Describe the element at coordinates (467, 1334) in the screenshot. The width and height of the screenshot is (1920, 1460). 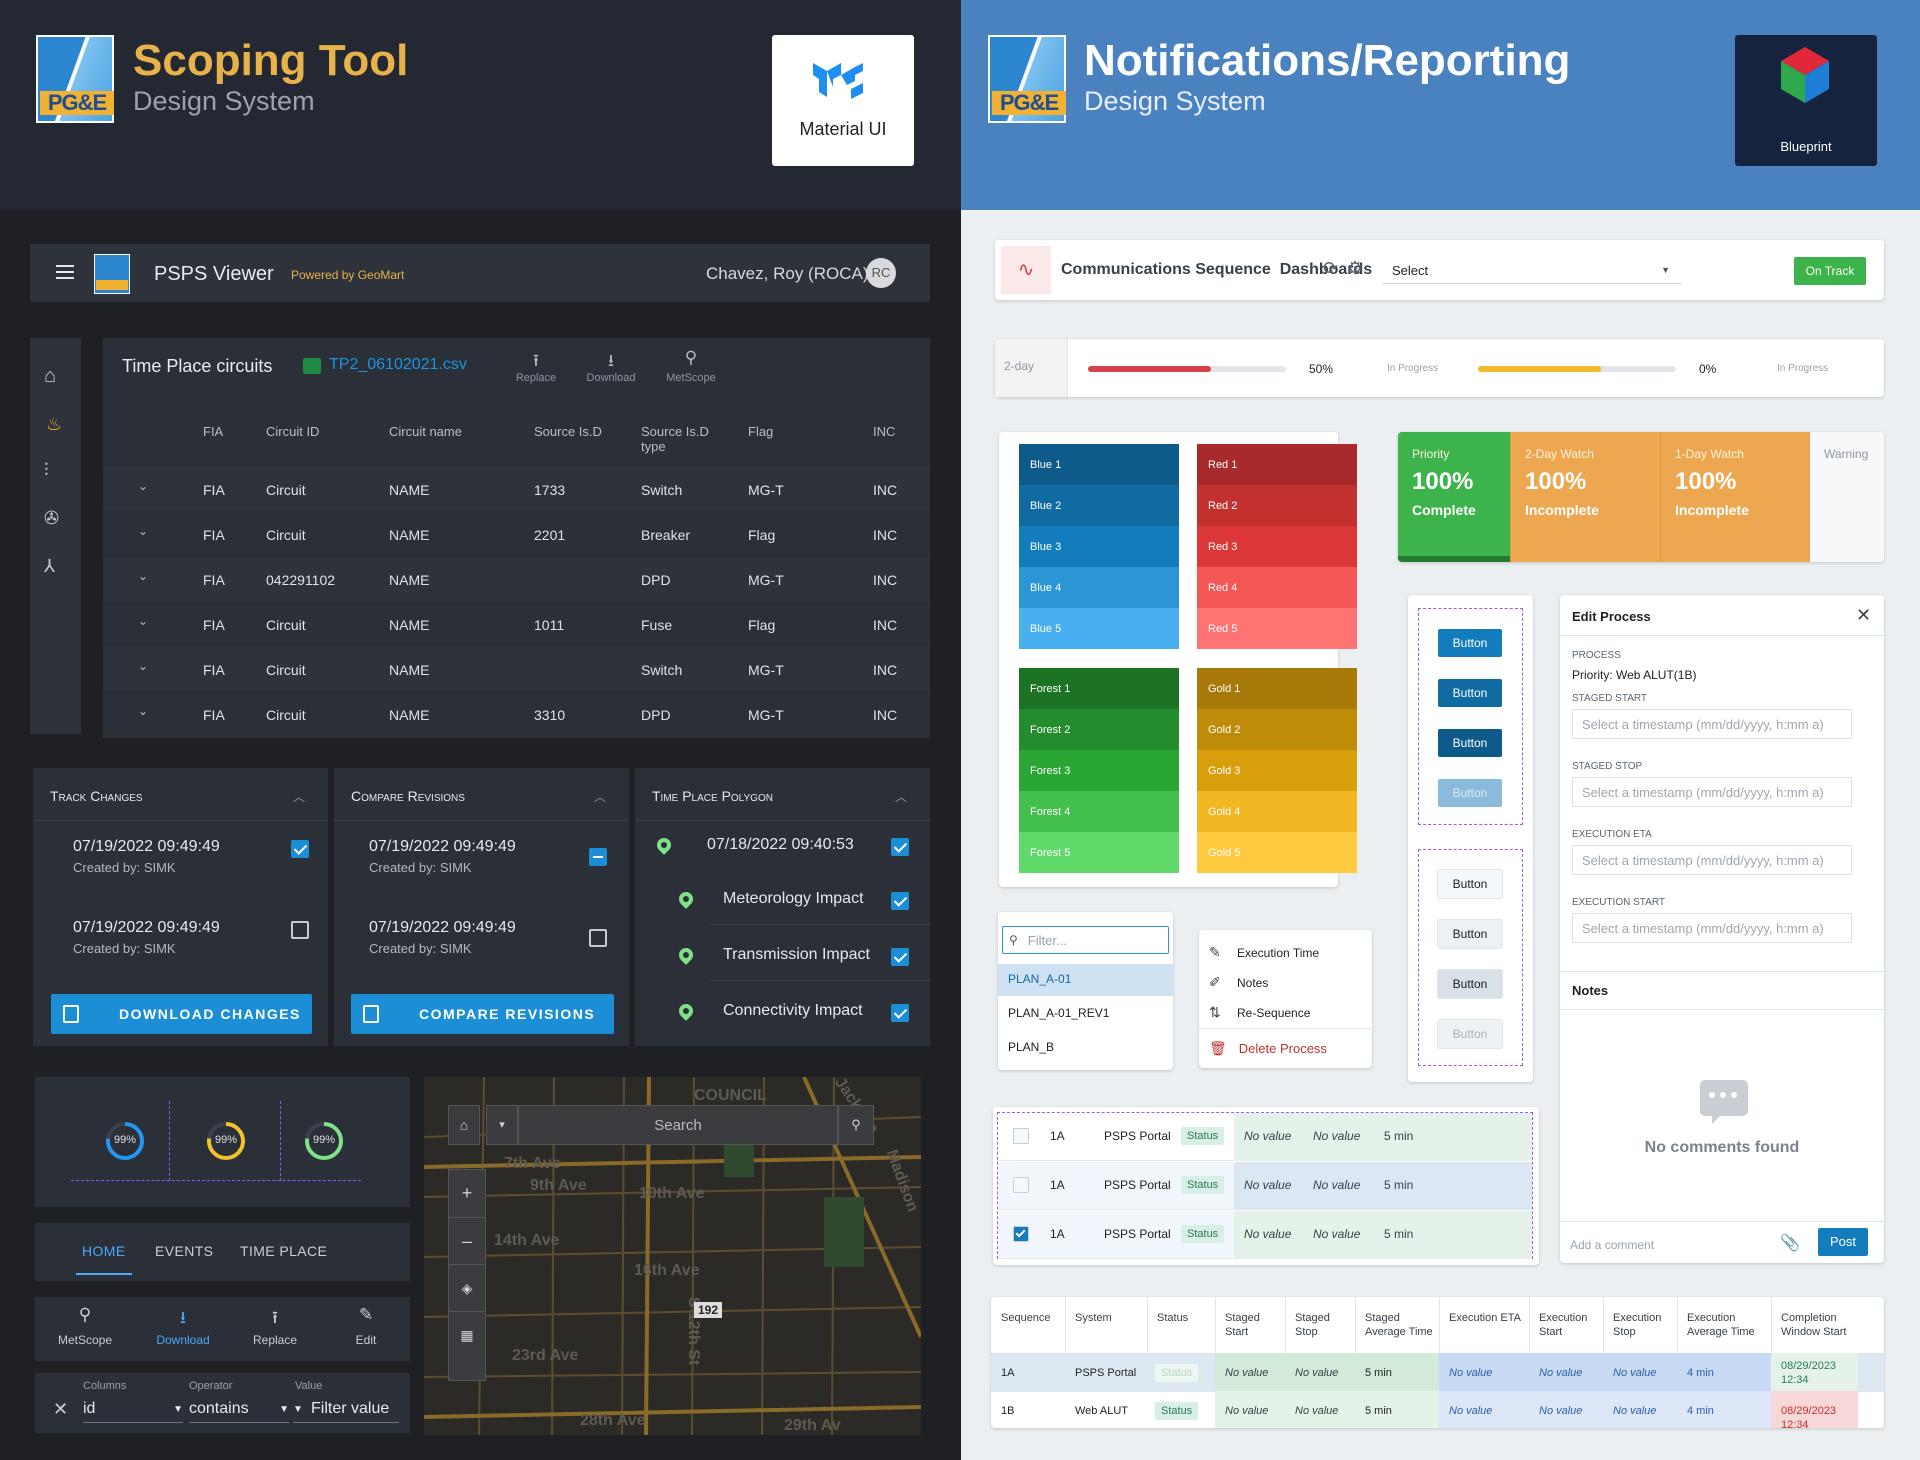
I see `basemap-icon: ▦` at that location.